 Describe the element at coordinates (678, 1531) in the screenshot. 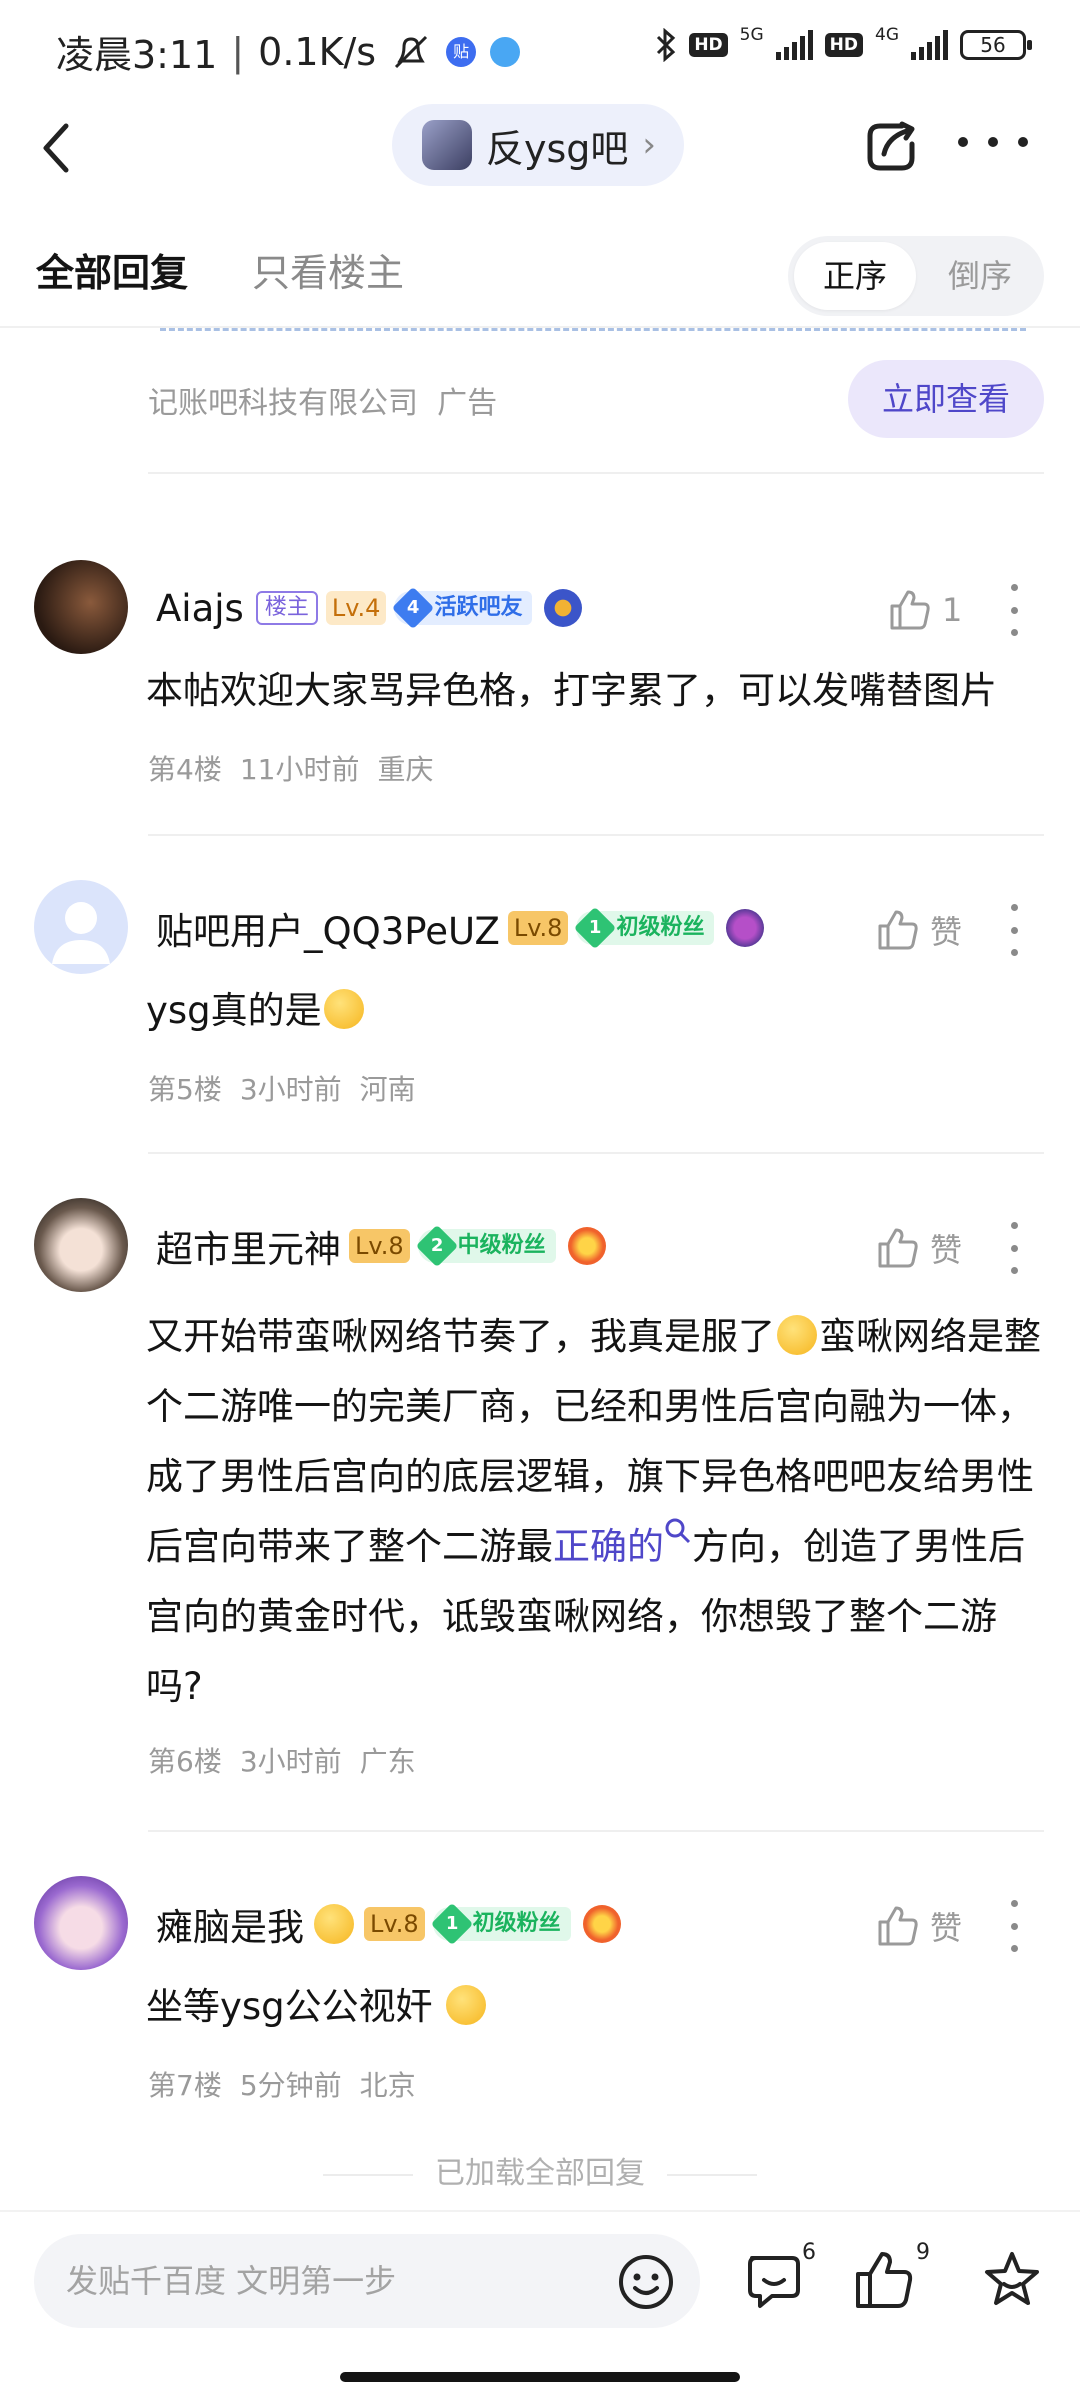

I see `search-icon` at that location.